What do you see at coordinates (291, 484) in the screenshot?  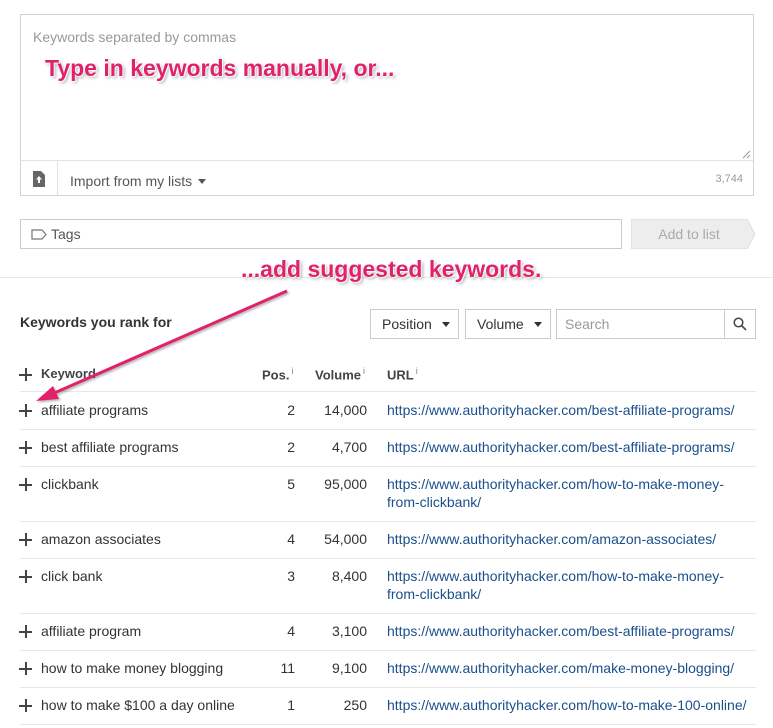 I see `position-cell: 5` at bounding box center [291, 484].